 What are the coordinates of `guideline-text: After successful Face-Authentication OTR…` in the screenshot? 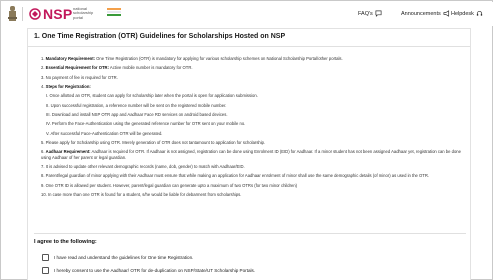 It's located at (106, 133).